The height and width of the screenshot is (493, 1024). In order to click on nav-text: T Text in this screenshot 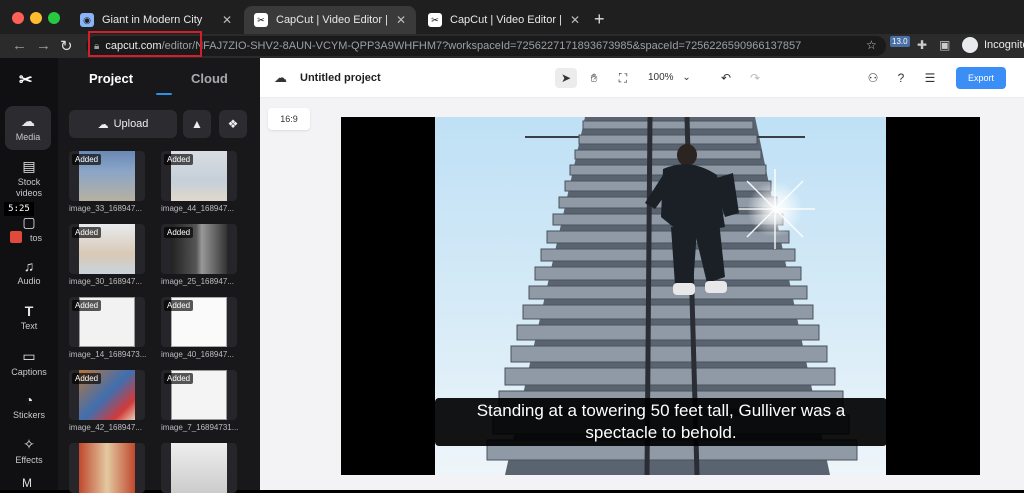, I will do `click(29, 317)`.